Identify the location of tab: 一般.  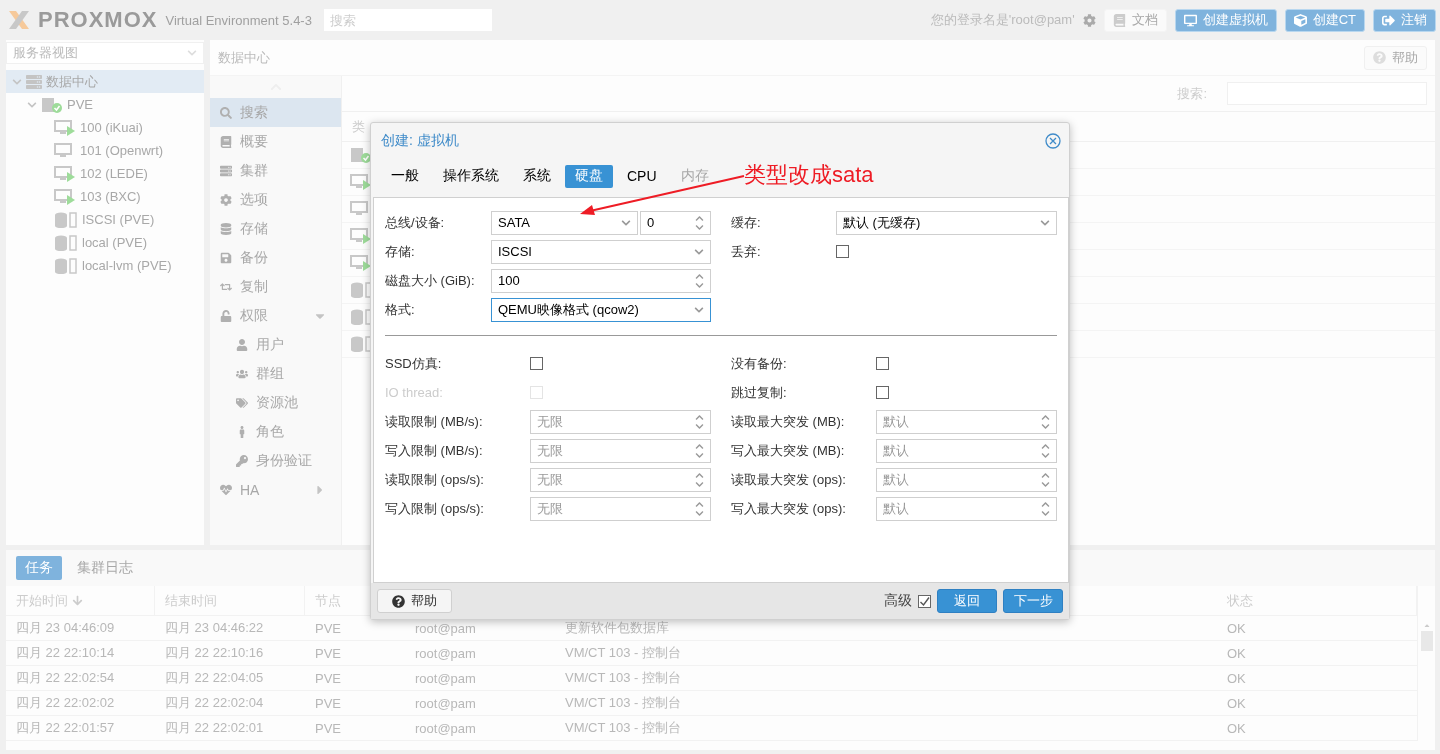
(405, 176).